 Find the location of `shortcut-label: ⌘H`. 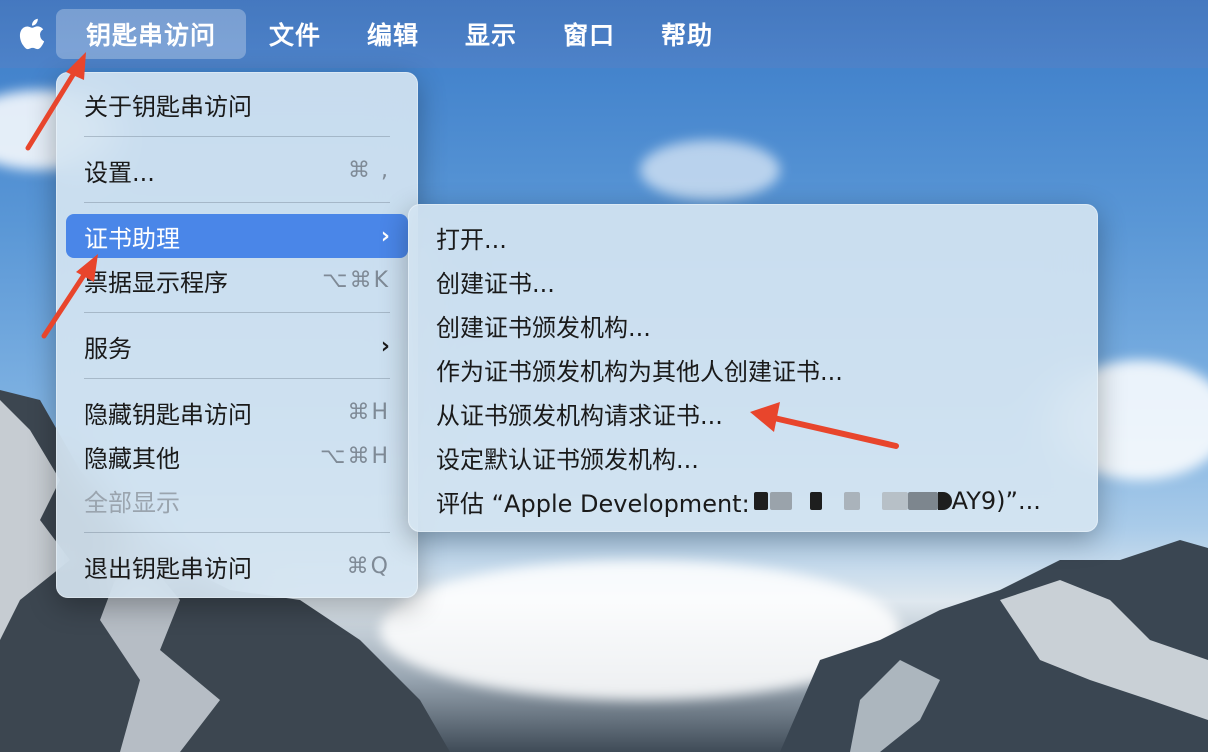

shortcut-label: ⌘H is located at coordinates (368, 412).